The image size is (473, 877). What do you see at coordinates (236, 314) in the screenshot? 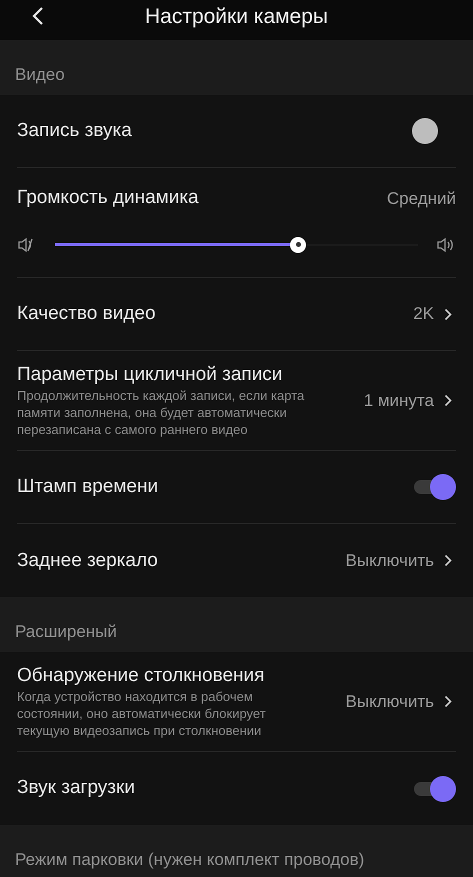
I see `setting-row: Качество видео 2K` at bounding box center [236, 314].